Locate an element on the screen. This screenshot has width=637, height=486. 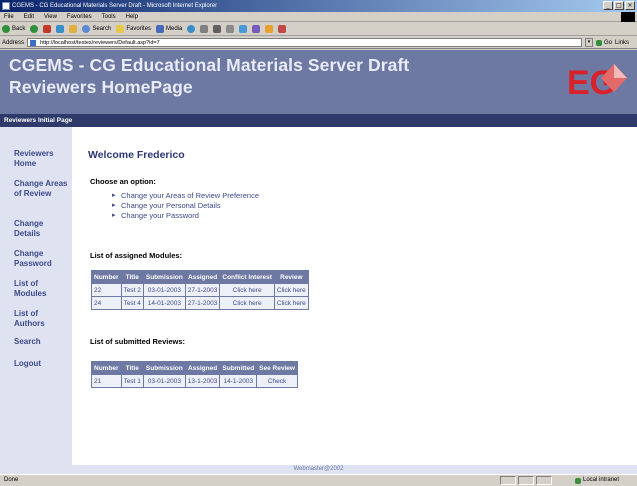
submitted-reviews-heading: List of submitted Reviews: is located at coordinates (138, 341).